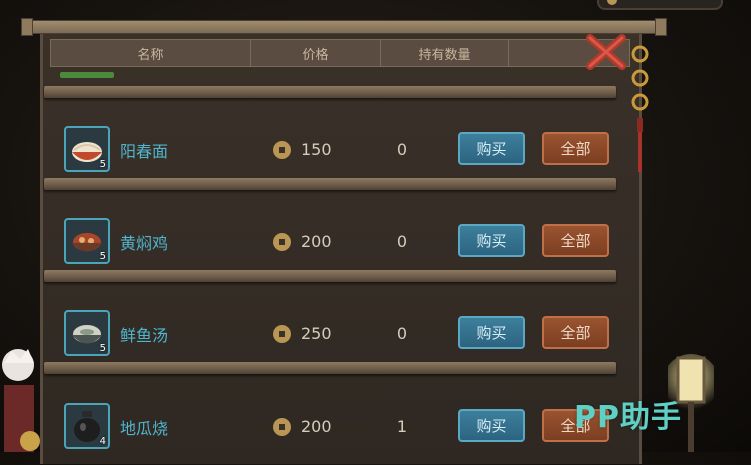 This screenshot has height=465, width=751. I want to click on item-name: 鲜鱼汤, so click(144, 335).